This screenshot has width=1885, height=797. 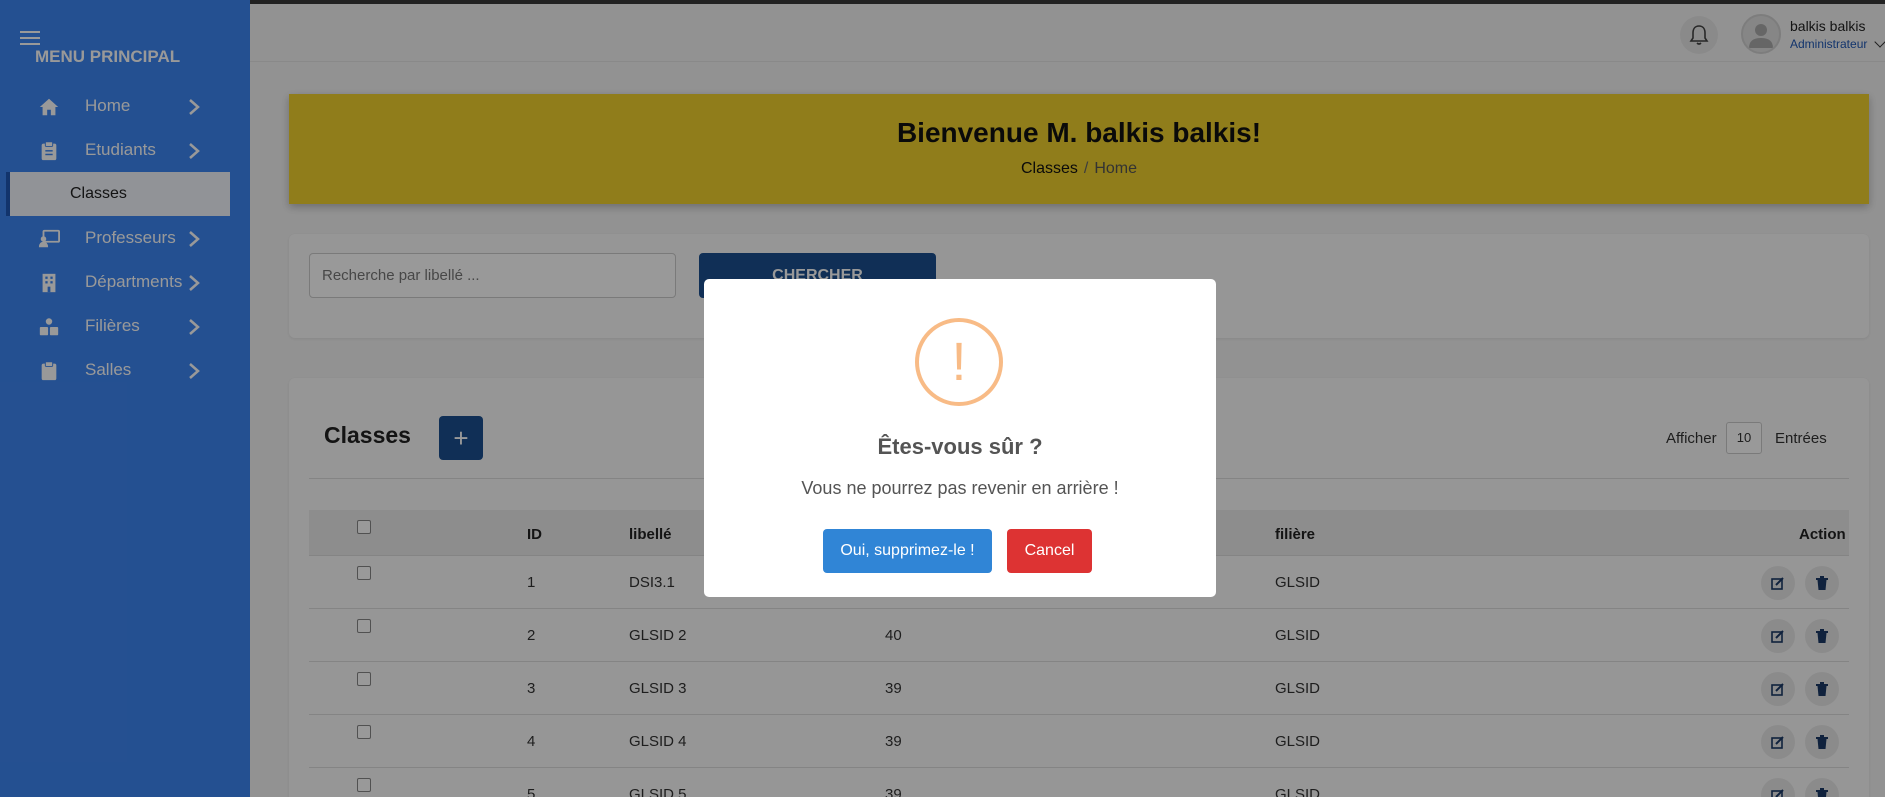 What do you see at coordinates (959, 362) in the screenshot?
I see `warning-icon: !` at bounding box center [959, 362].